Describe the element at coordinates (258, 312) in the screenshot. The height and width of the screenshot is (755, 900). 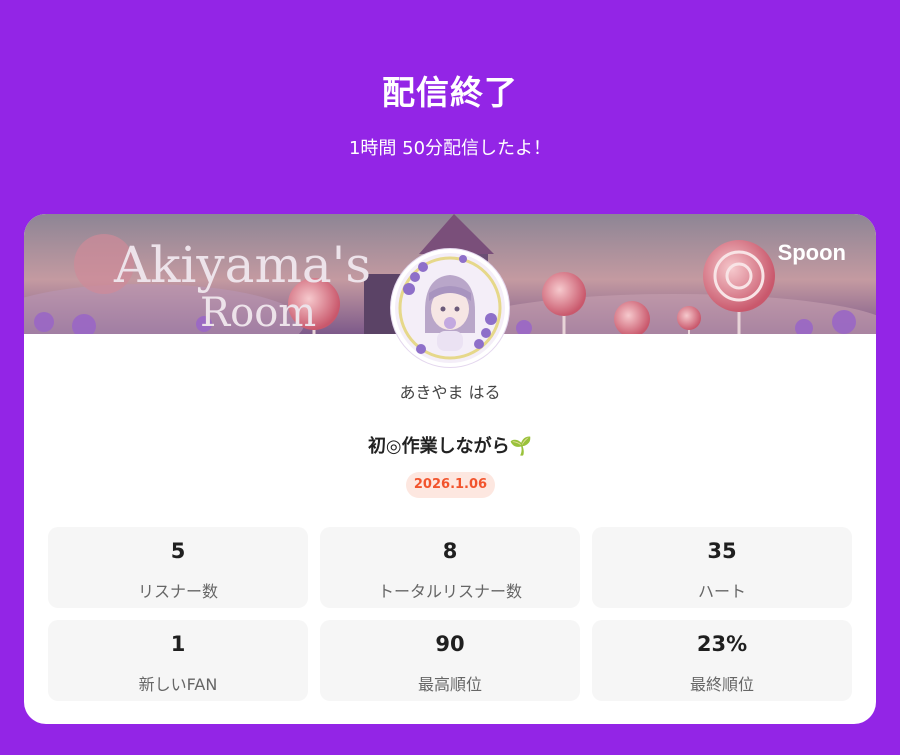
I see `banner-title-line2: Room` at that location.